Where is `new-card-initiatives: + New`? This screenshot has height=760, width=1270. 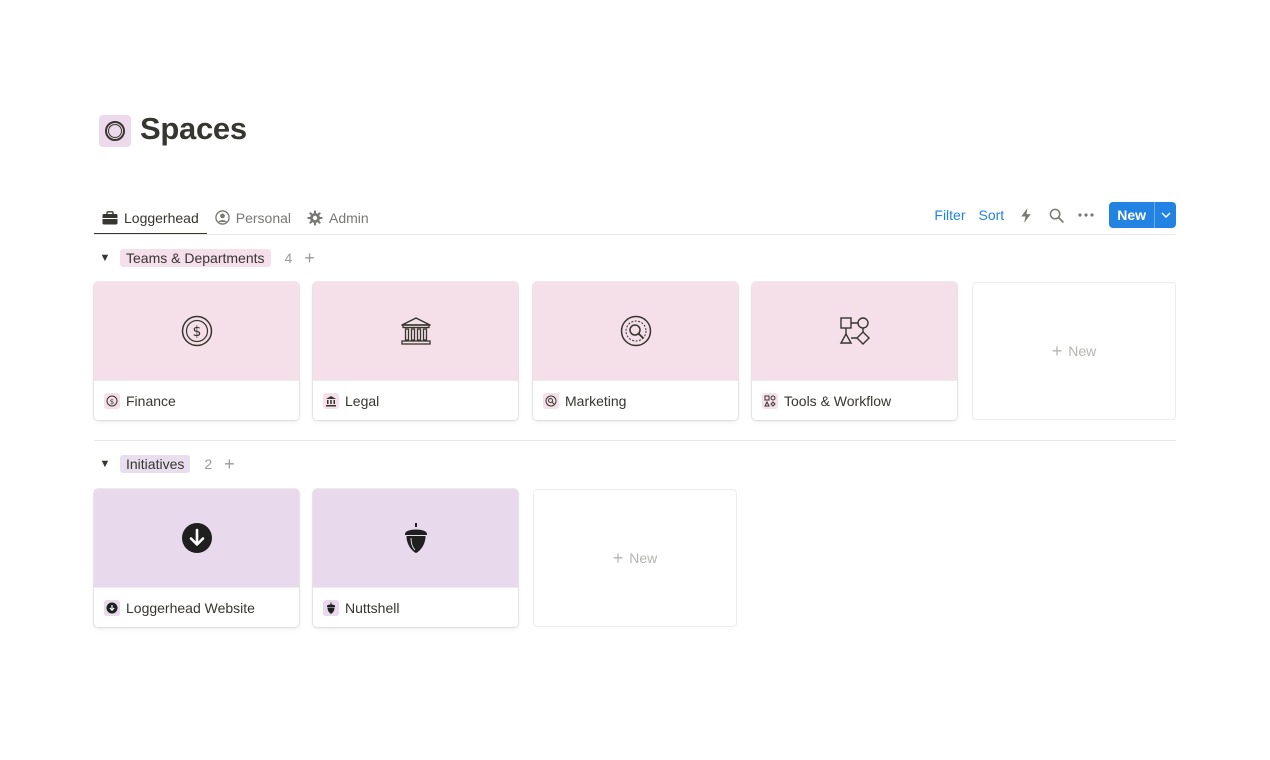
new-card-initiatives: + New is located at coordinates (635, 558).